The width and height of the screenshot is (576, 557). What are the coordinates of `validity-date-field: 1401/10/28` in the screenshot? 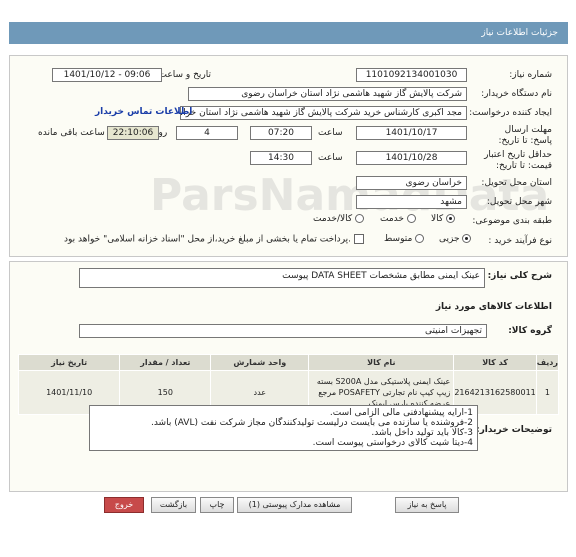 It's located at (411, 158).